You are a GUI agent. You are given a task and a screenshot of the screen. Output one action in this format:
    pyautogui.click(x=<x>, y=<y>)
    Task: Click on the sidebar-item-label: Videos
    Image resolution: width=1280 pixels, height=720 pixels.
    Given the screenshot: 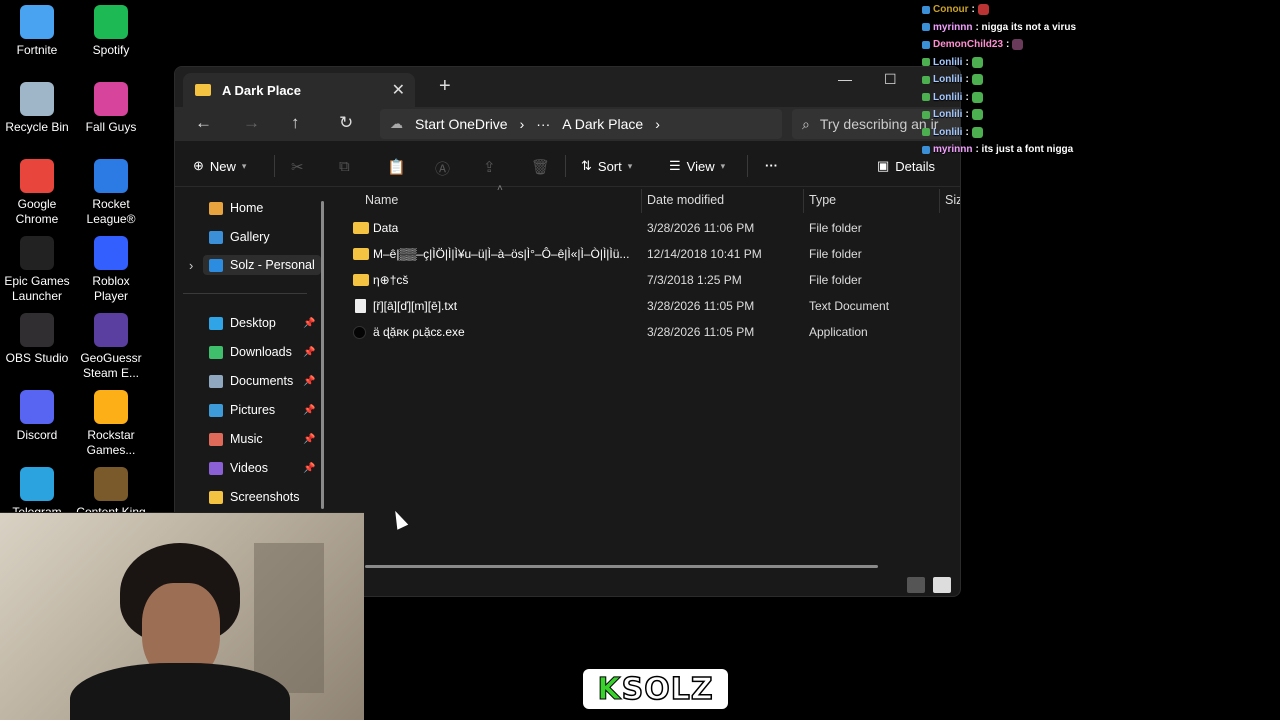 What is the action you would take?
    pyautogui.click(x=249, y=468)
    